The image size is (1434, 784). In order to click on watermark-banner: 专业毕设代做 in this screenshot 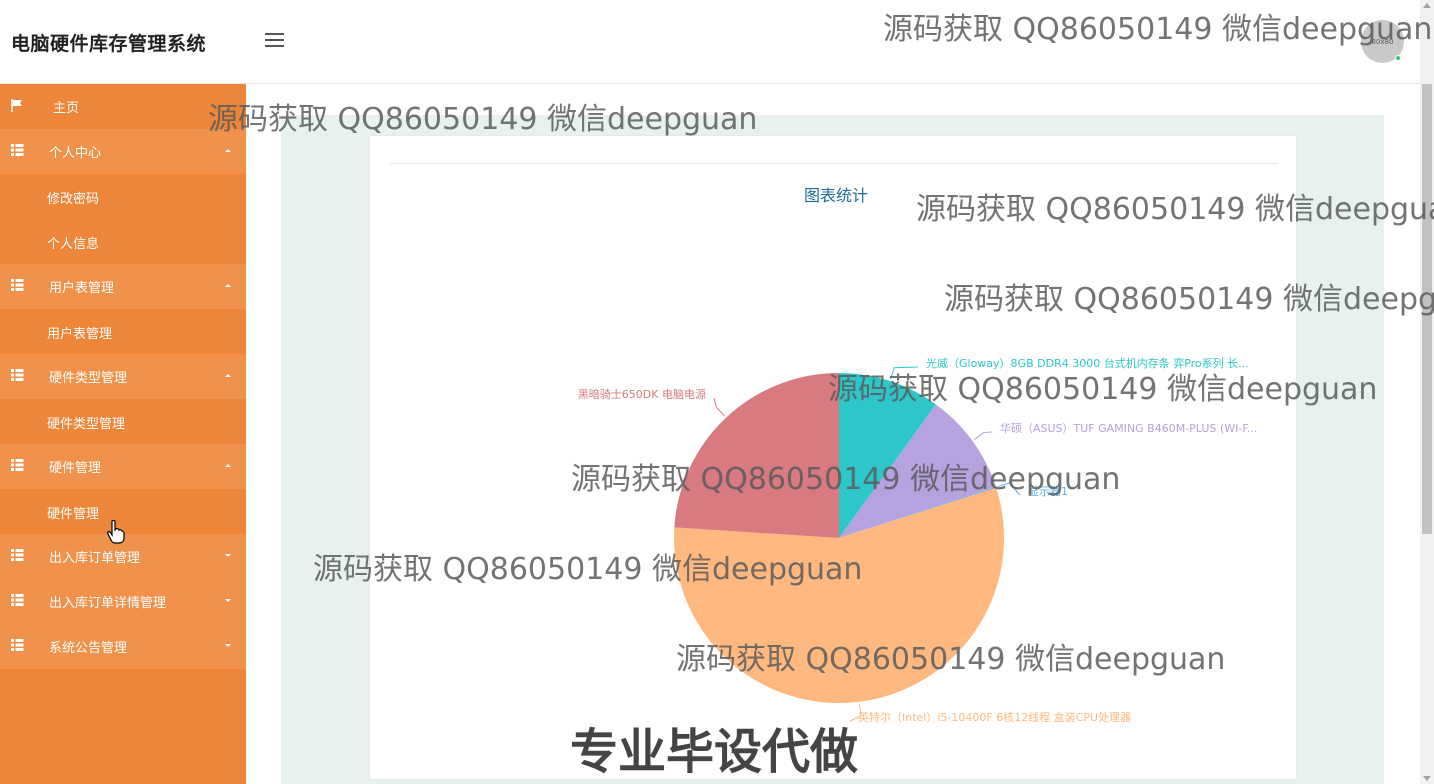, I will do `click(714, 752)`.